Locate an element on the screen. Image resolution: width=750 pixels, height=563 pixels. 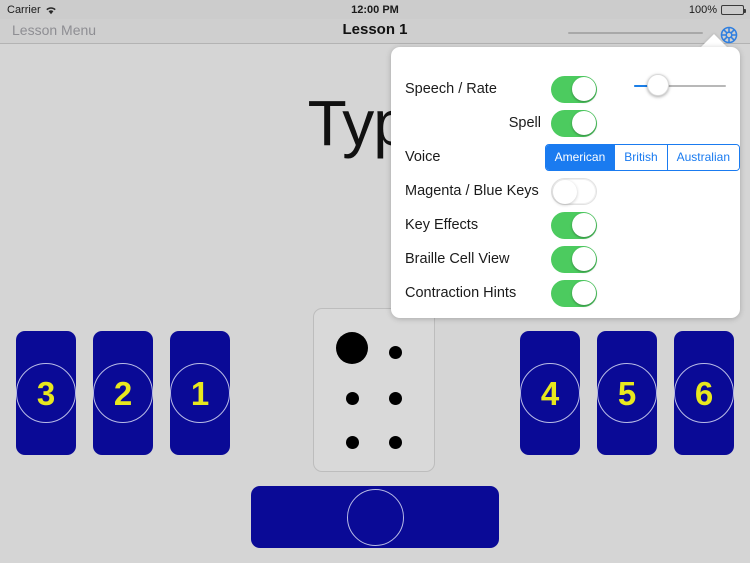
voice-segmented-control: American British Australian is located at coordinates (642, 157).